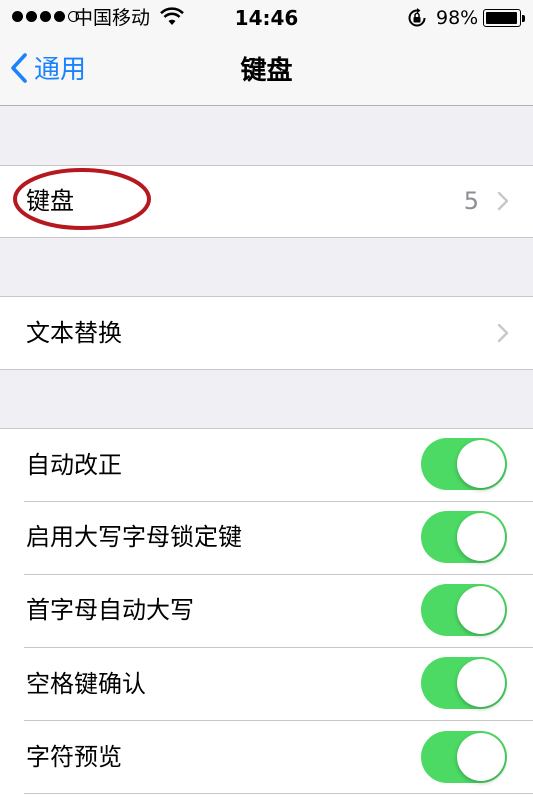  I want to click on auto-capitalization-toggle, so click(464, 610).